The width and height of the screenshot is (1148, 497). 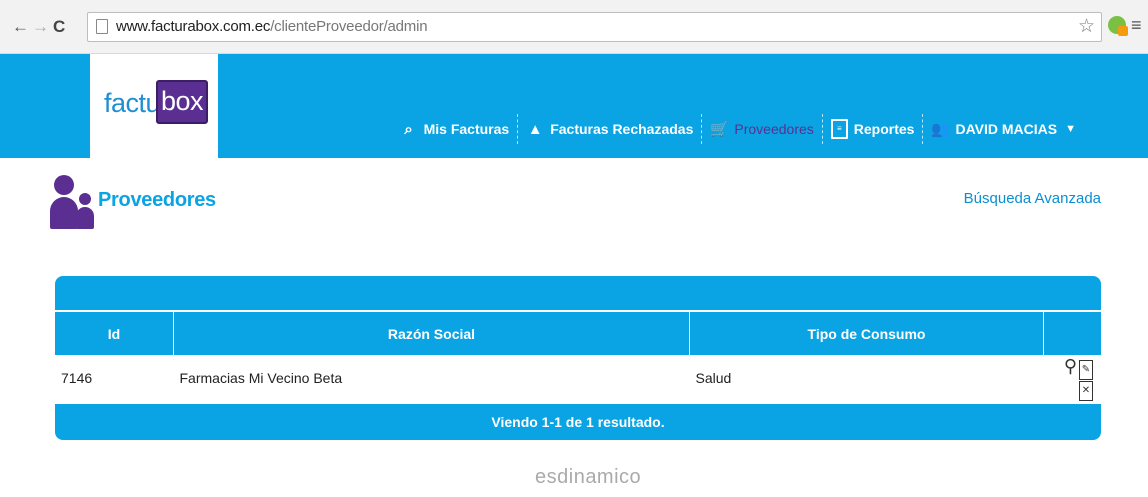 What do you see at coordinates (578, 293) in the screenshot?
I see `grid-header-bar` at bounding box center [578, 293].